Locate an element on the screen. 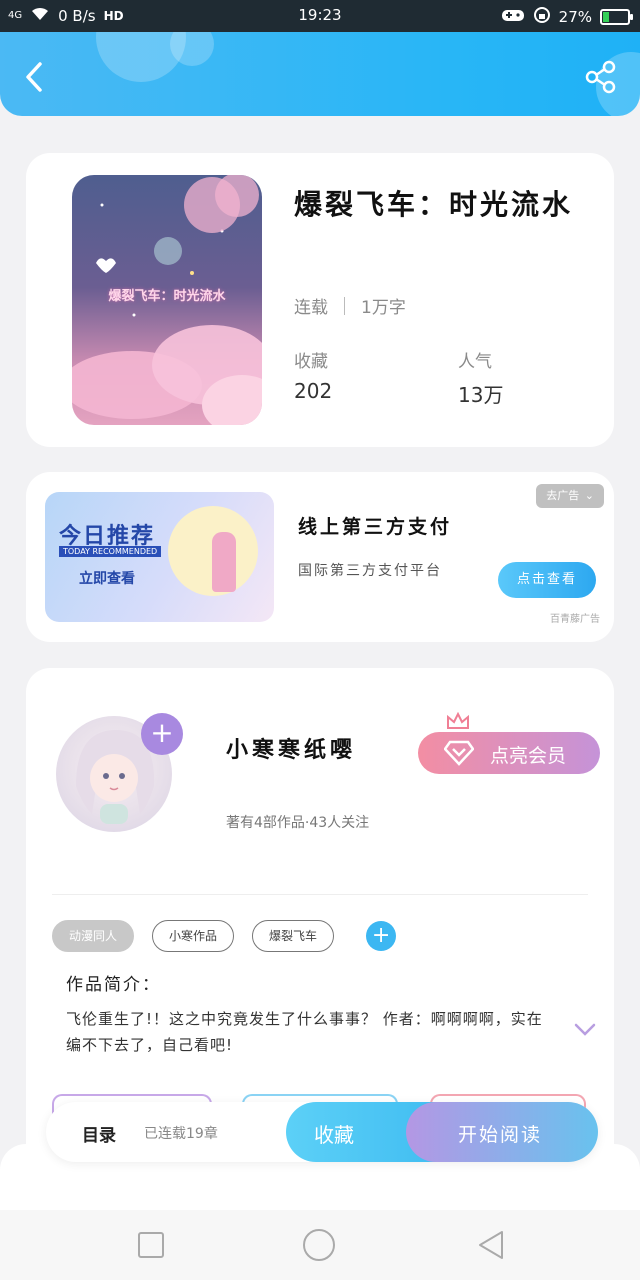 The image size is (640, 1280). start-reading-button: 开始阅读 is located at coordinates (502, 1132).